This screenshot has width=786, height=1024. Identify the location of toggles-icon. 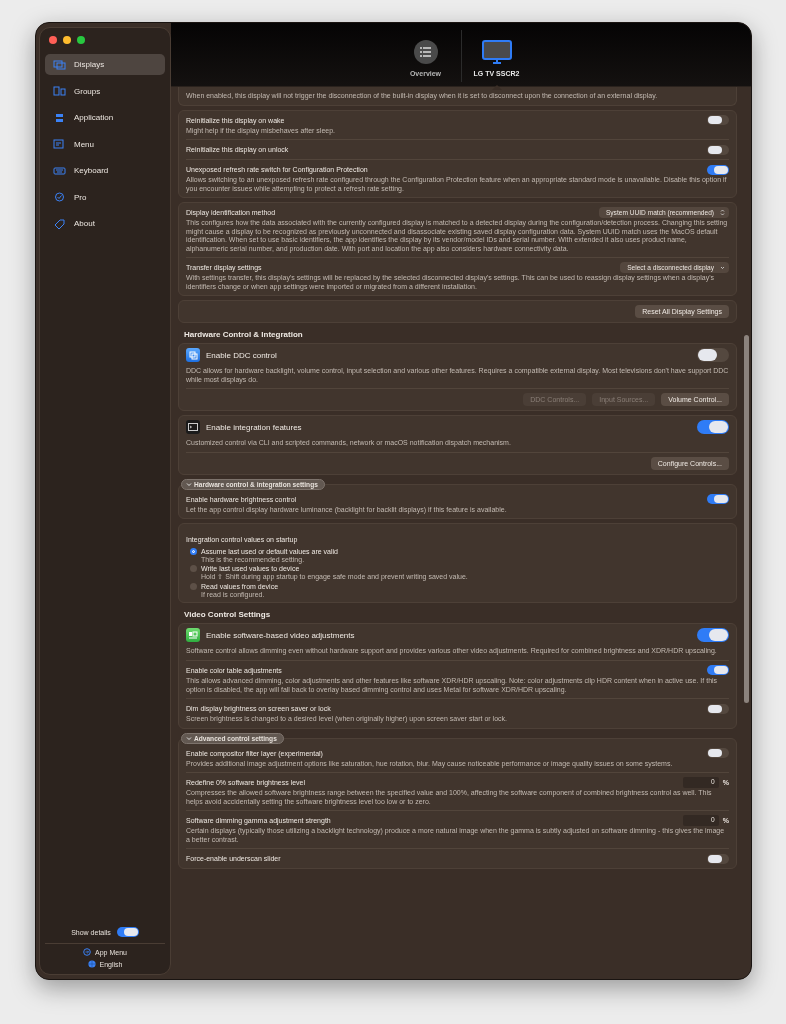
(59, 117).